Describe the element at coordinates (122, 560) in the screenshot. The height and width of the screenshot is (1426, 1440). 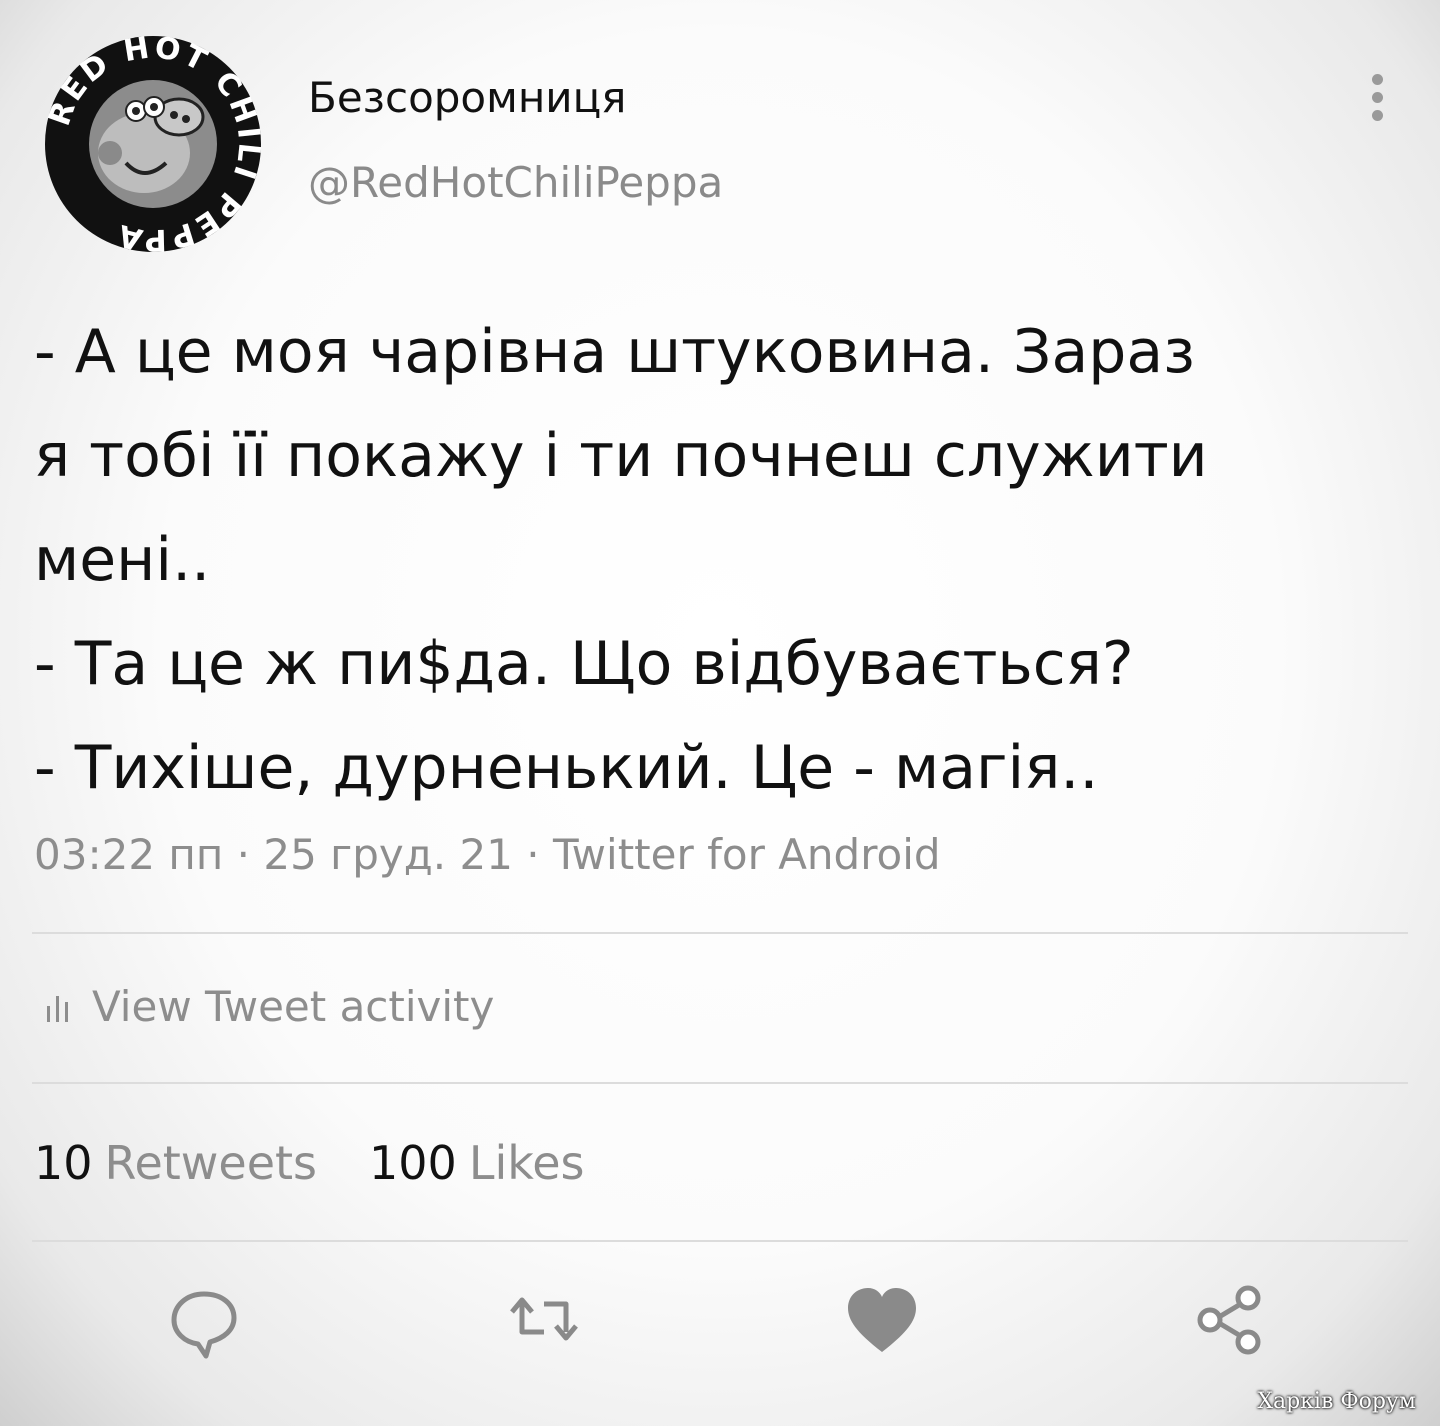
I see `tweet-line: мені..` at that location.